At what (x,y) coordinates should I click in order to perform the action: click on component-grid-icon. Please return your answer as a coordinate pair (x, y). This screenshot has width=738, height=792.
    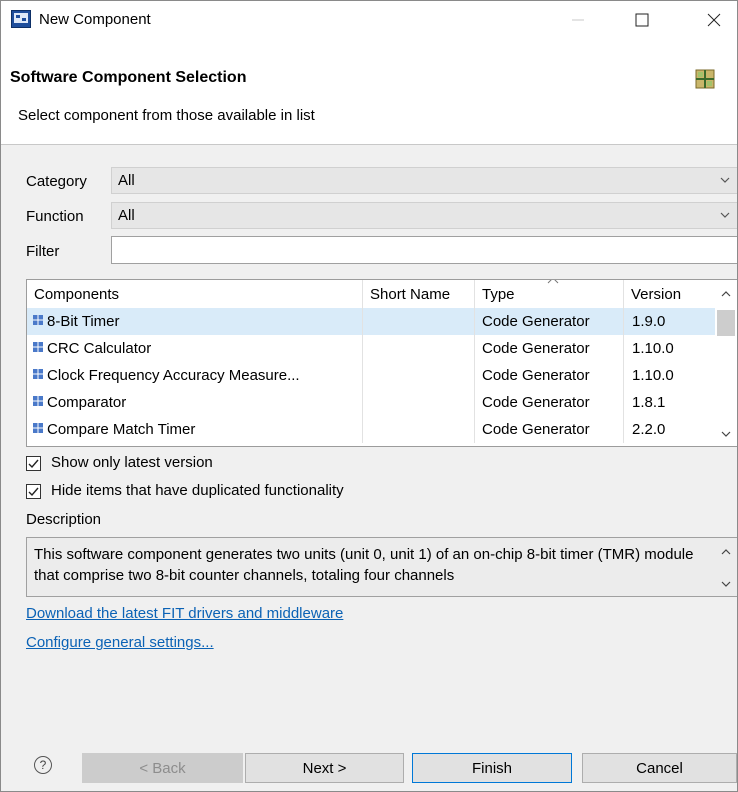
    Looking at the image, I should click on (705, 79).